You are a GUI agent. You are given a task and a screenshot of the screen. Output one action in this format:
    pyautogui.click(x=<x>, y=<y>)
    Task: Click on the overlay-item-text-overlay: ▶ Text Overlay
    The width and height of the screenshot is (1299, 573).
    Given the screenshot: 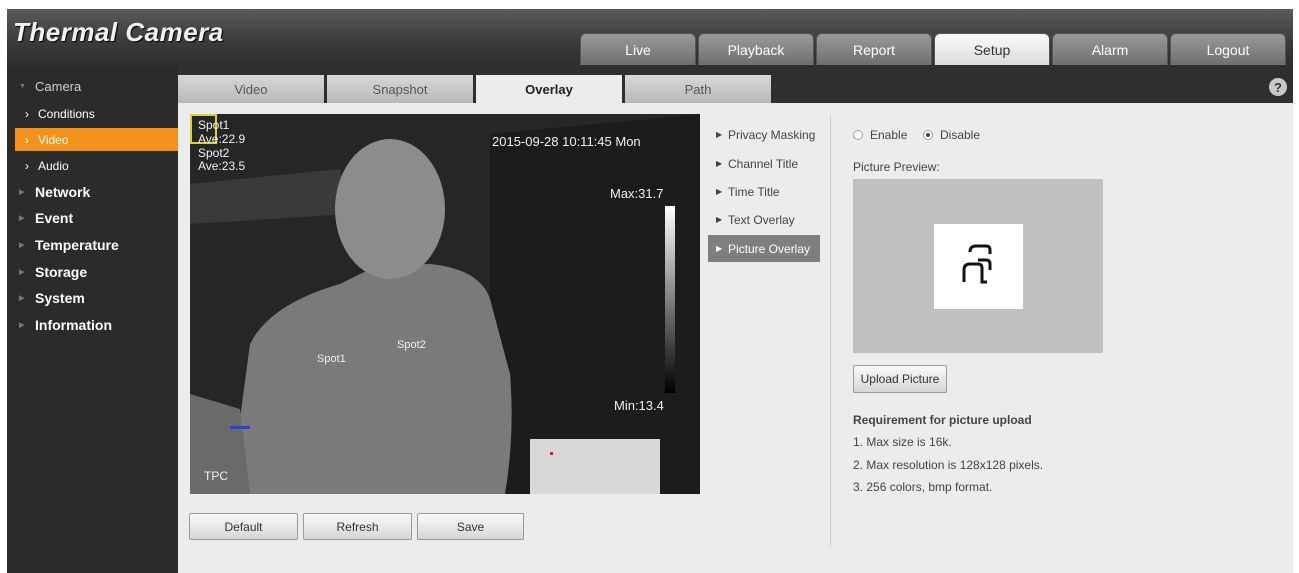 What is the action you would take?
    pyautogui.click(x=764, y=219)
    